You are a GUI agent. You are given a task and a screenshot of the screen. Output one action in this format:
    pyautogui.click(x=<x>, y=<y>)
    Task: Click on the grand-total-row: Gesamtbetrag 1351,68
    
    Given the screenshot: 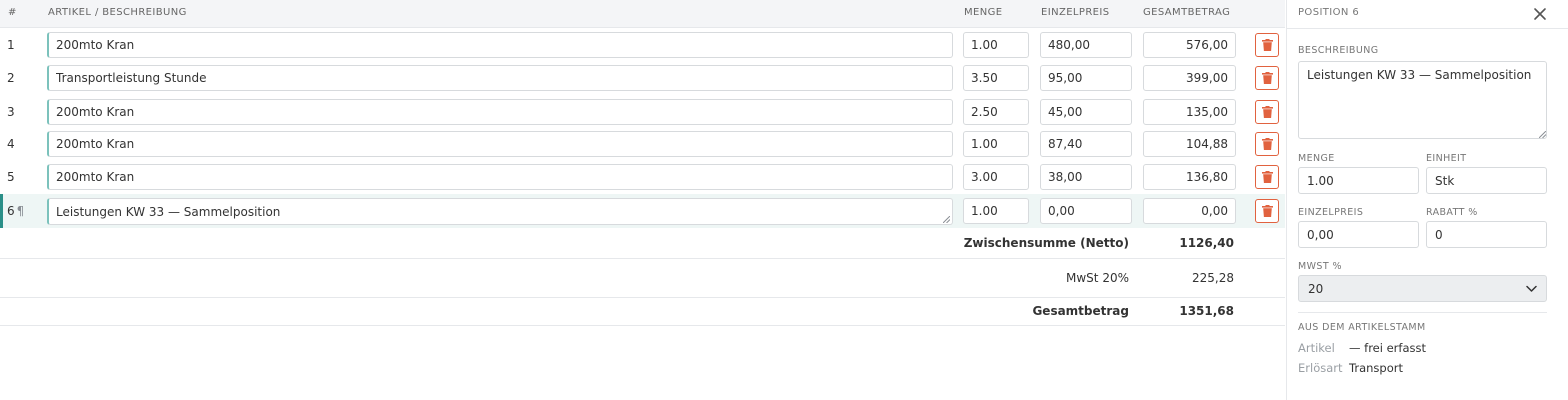 What is the action you would take?
    pyautogui.click(x=642, y=312)
    